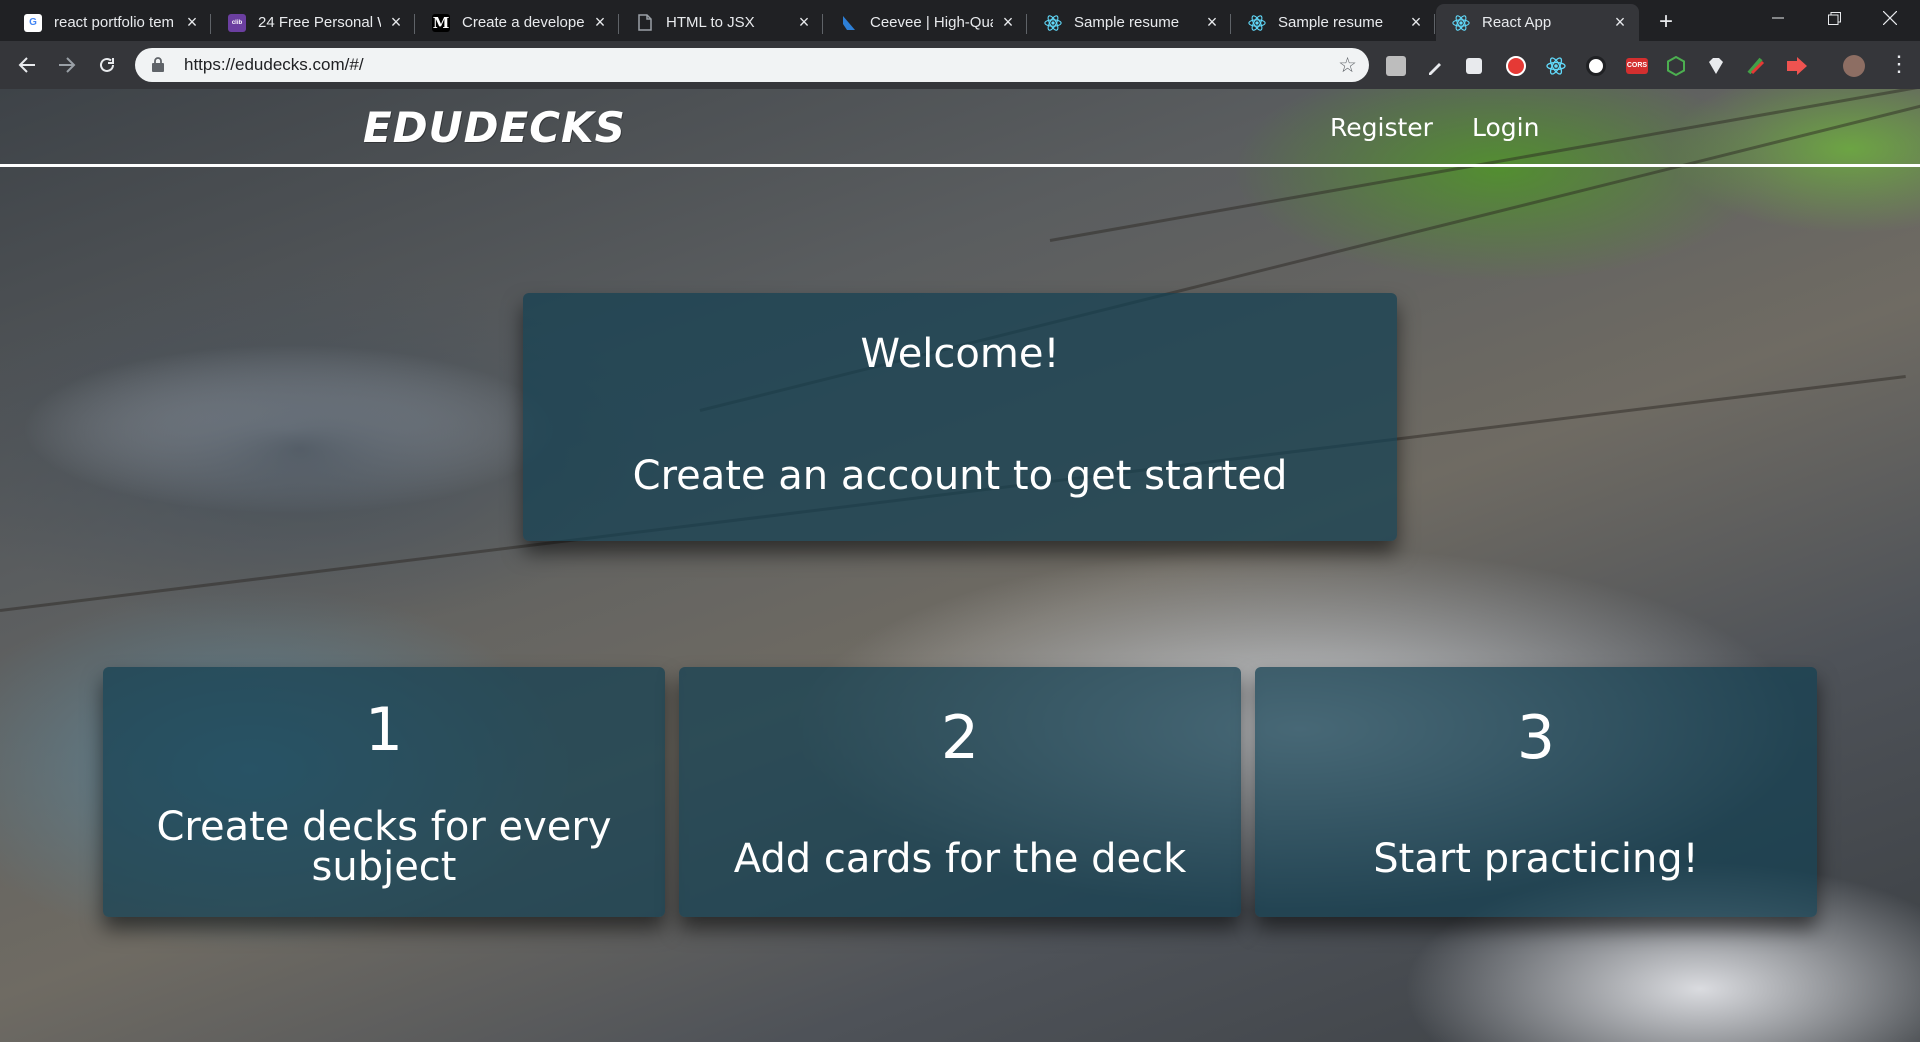 The image size is (1920, 1042). Describe the element at coordinates (1676, 66) in the screenshot. I see `nodejs-extension-icon` at that location.